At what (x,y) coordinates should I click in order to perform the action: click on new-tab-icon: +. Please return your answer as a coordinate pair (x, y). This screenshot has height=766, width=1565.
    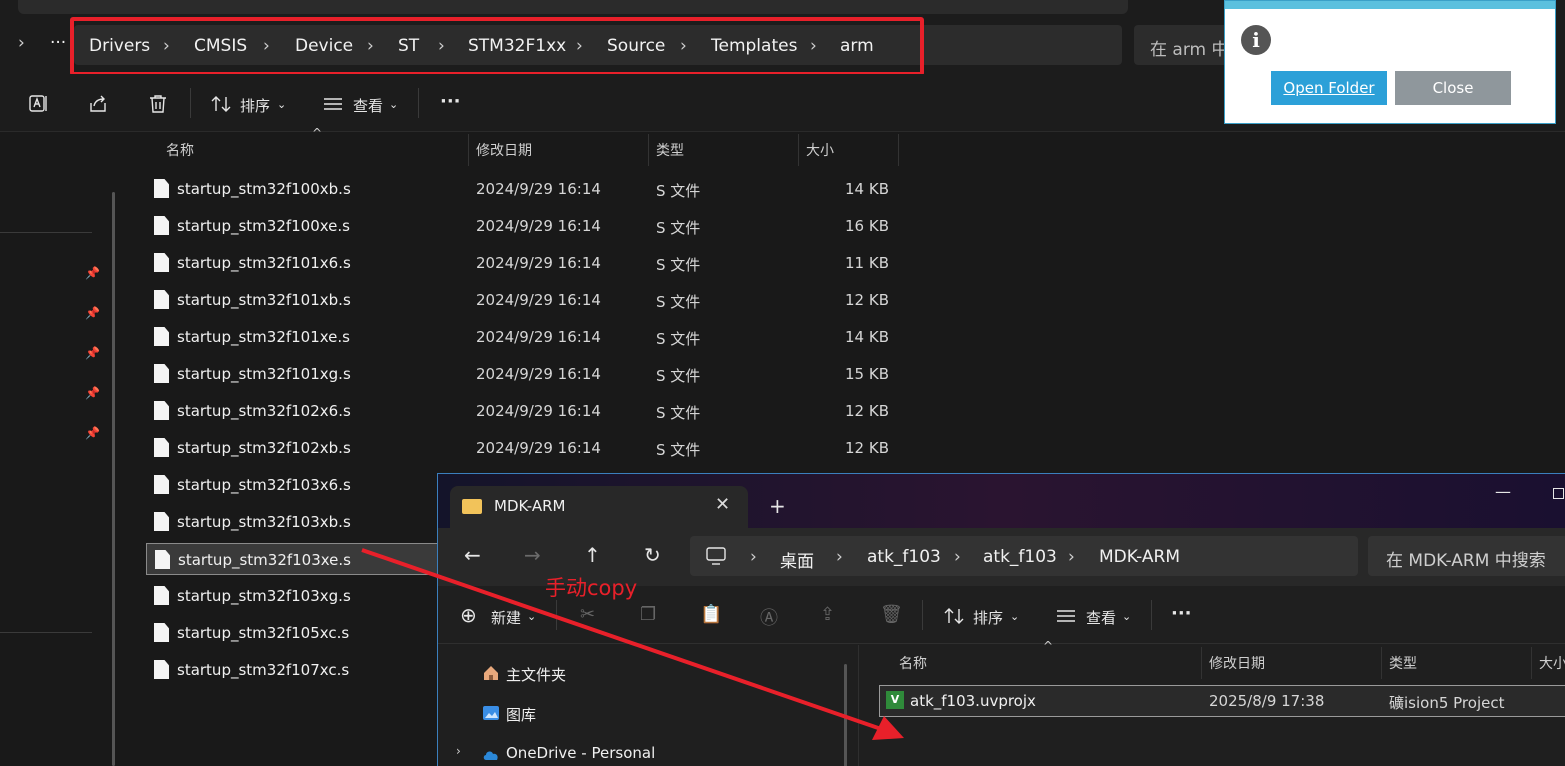
    Looking at the image, I should click on (777, 506).